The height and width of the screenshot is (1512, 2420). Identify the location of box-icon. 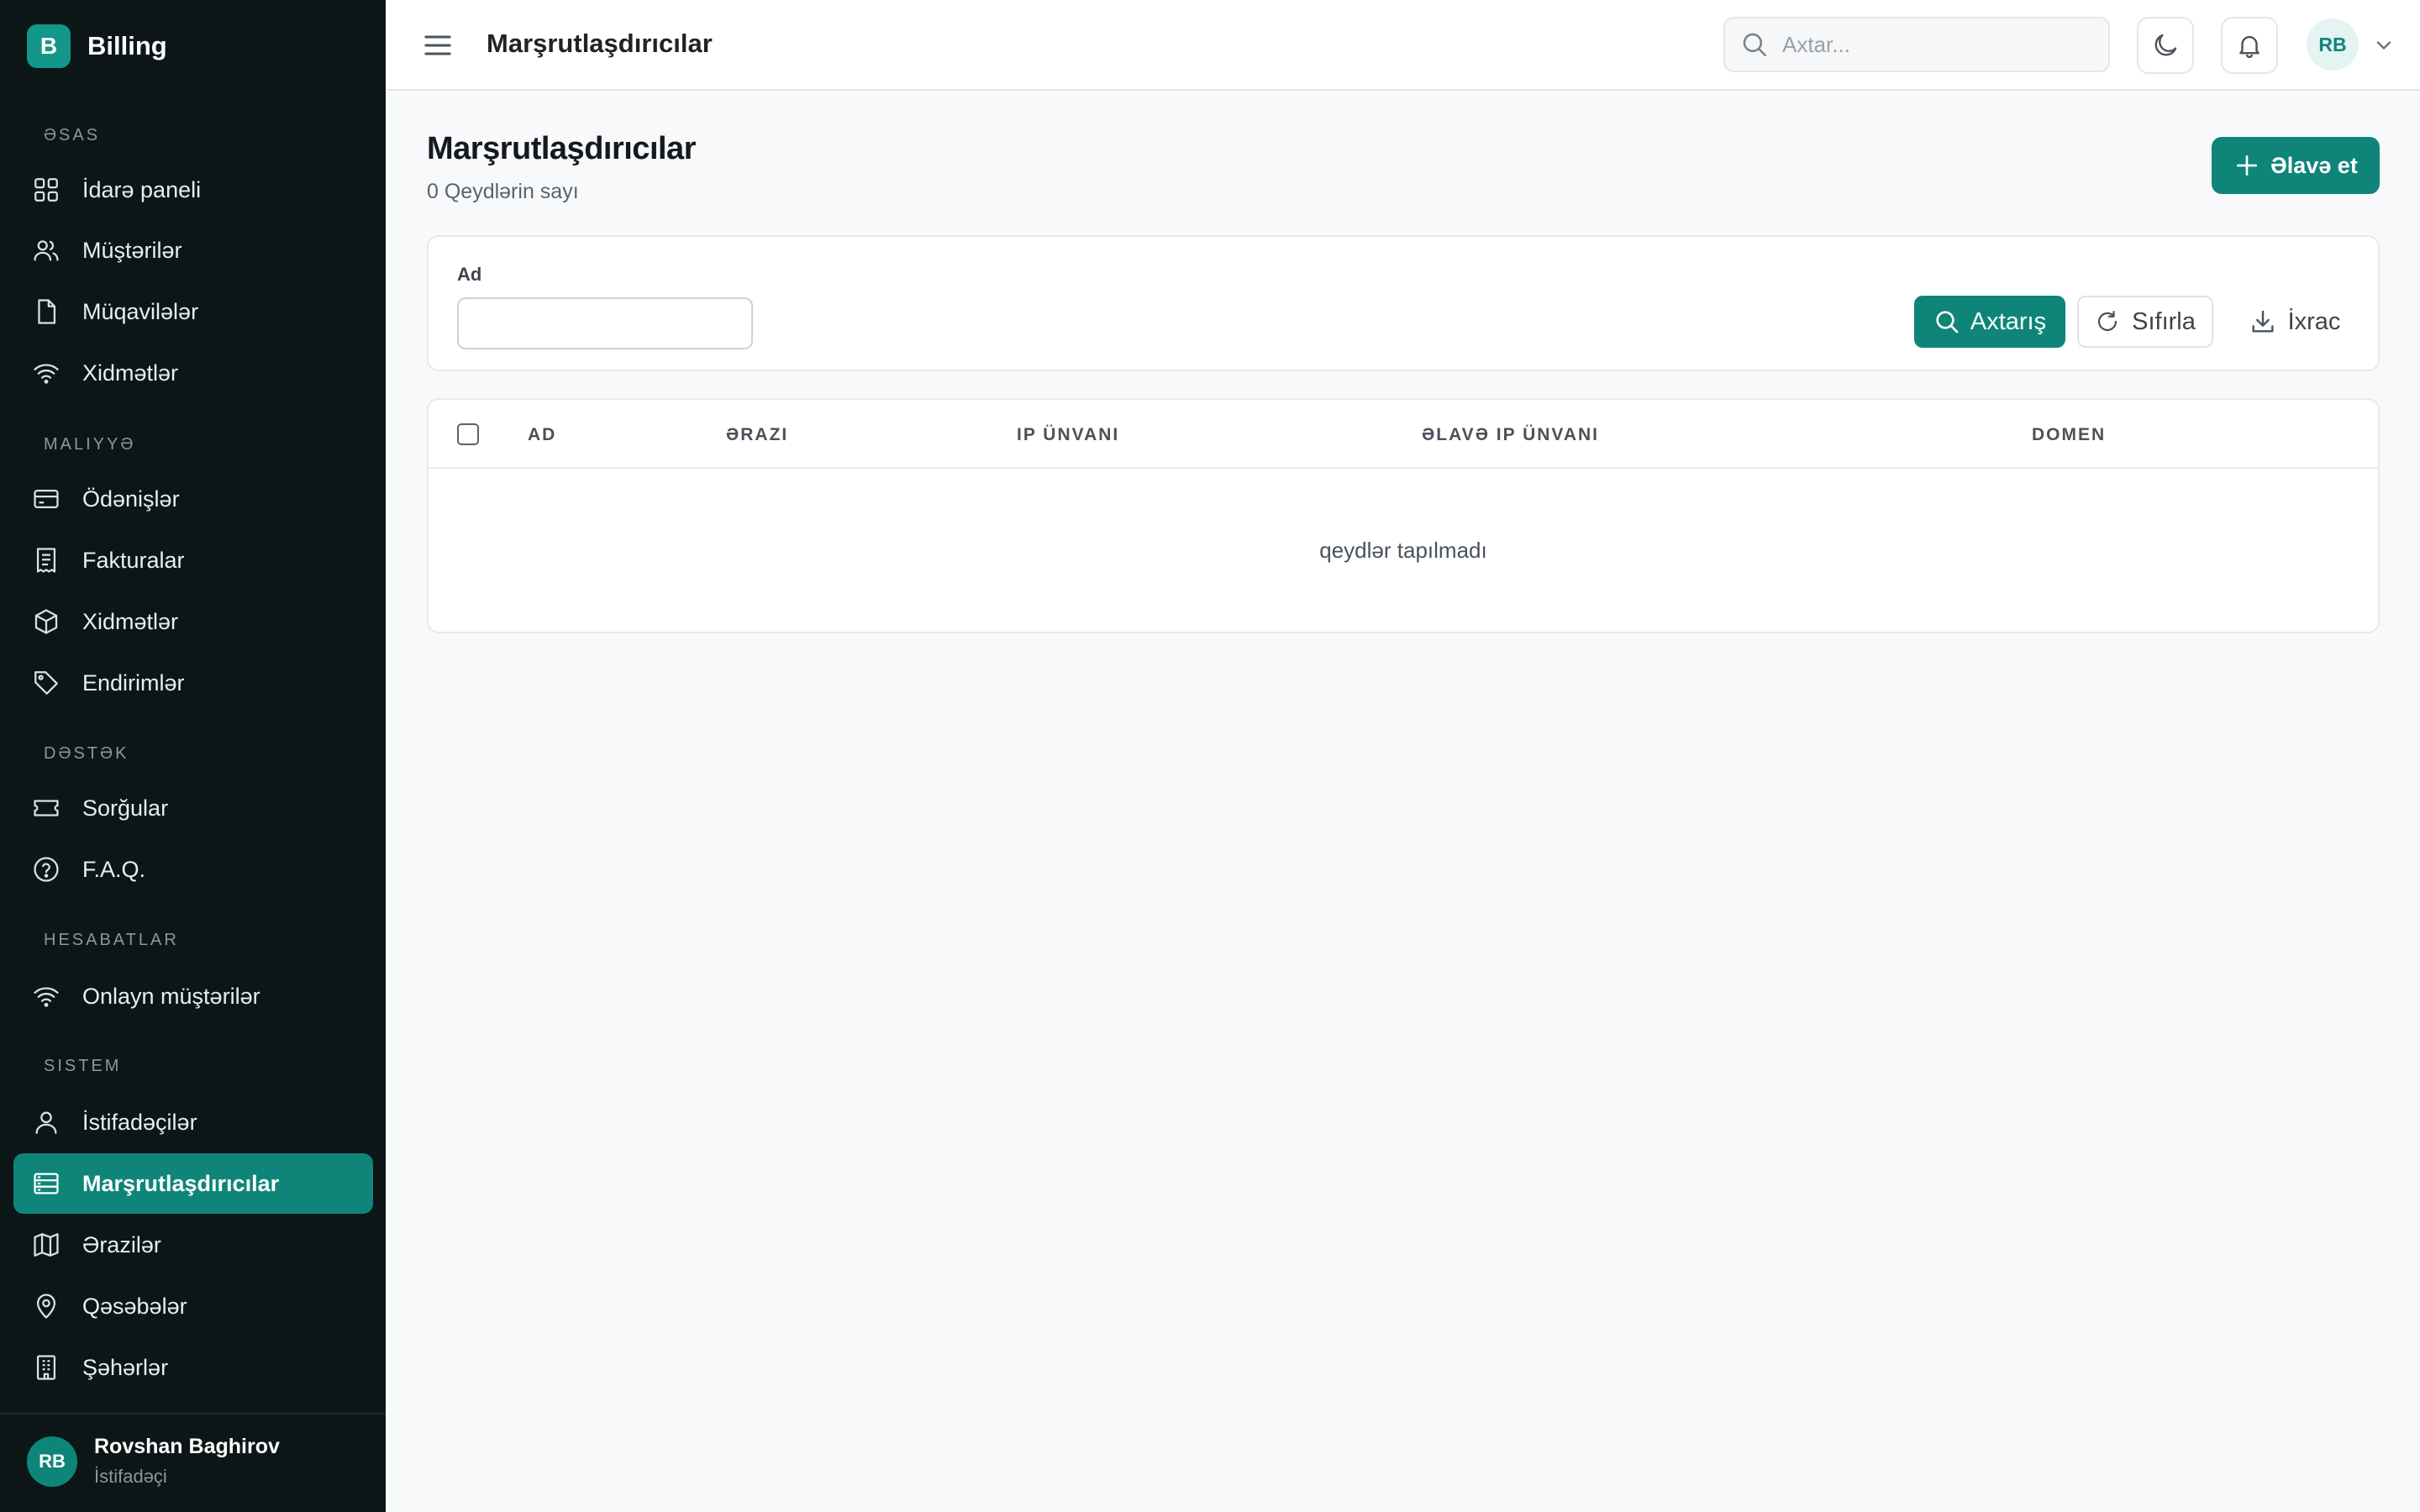
(46, 621).